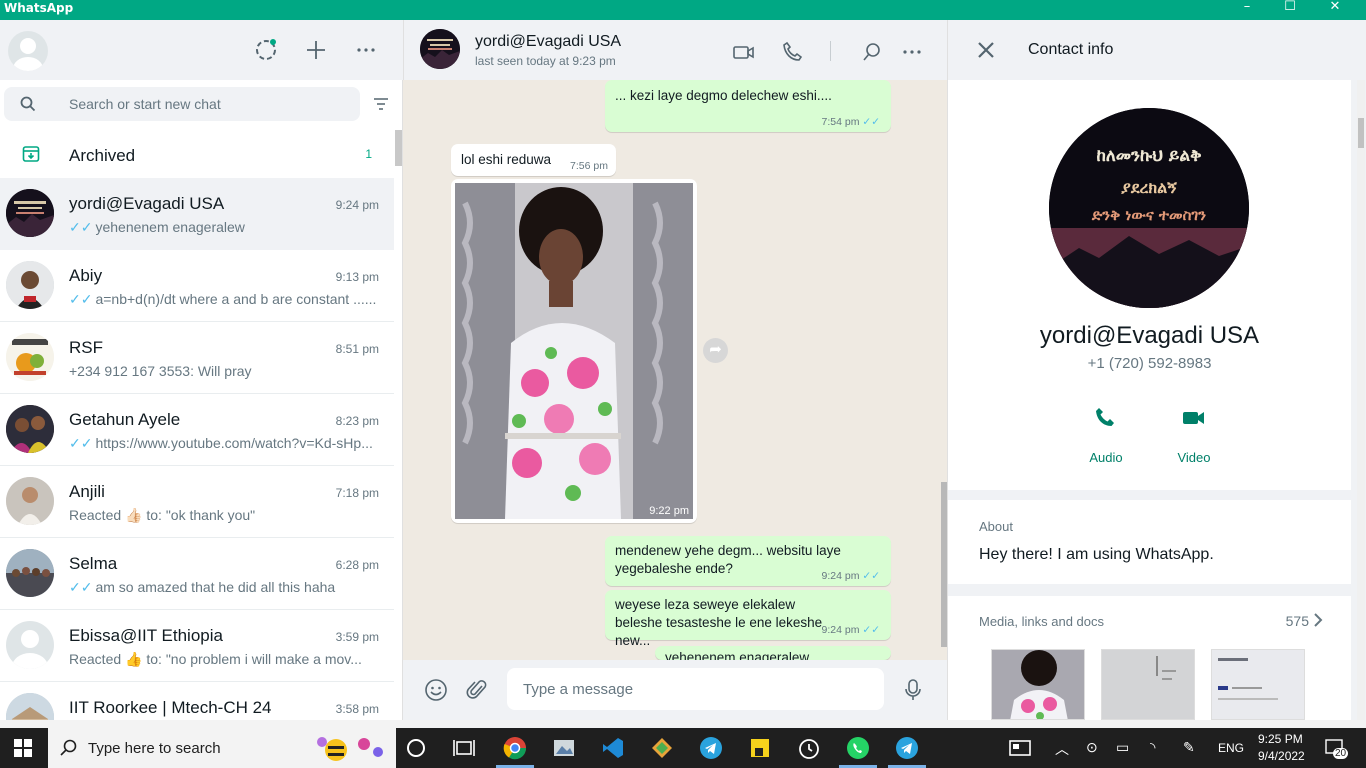 The height and width of the screenshot is (768, 1366). What do you see at coordinates (368, 154) in the screenshot?
I see `archived-count: 1` at bounding box center [368, 154].